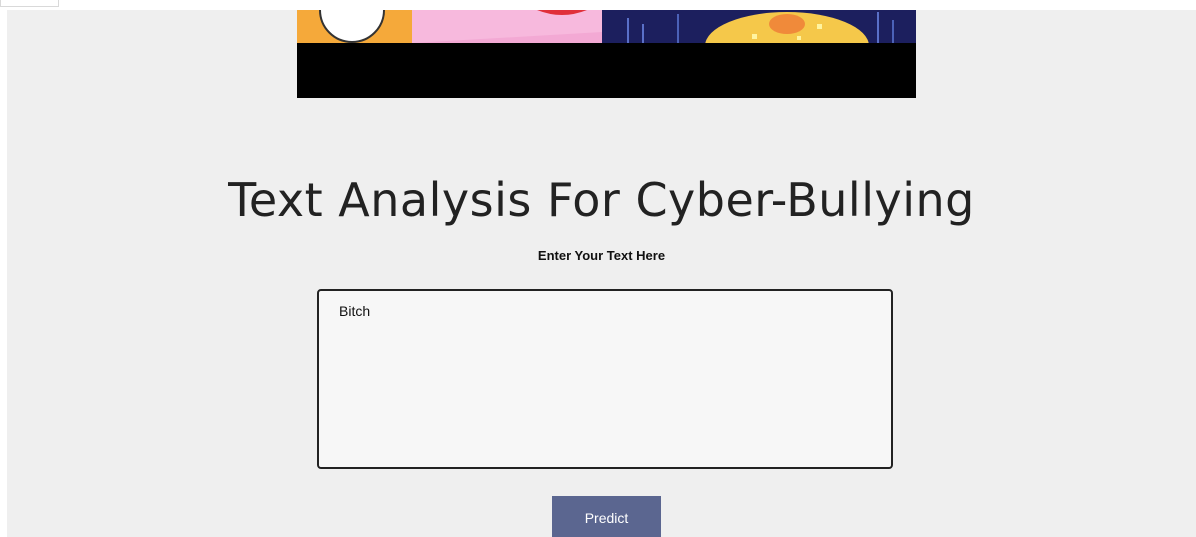  Describe the element at coordinates (606, 54) in the screenshot. I see `banner-image` at that location.